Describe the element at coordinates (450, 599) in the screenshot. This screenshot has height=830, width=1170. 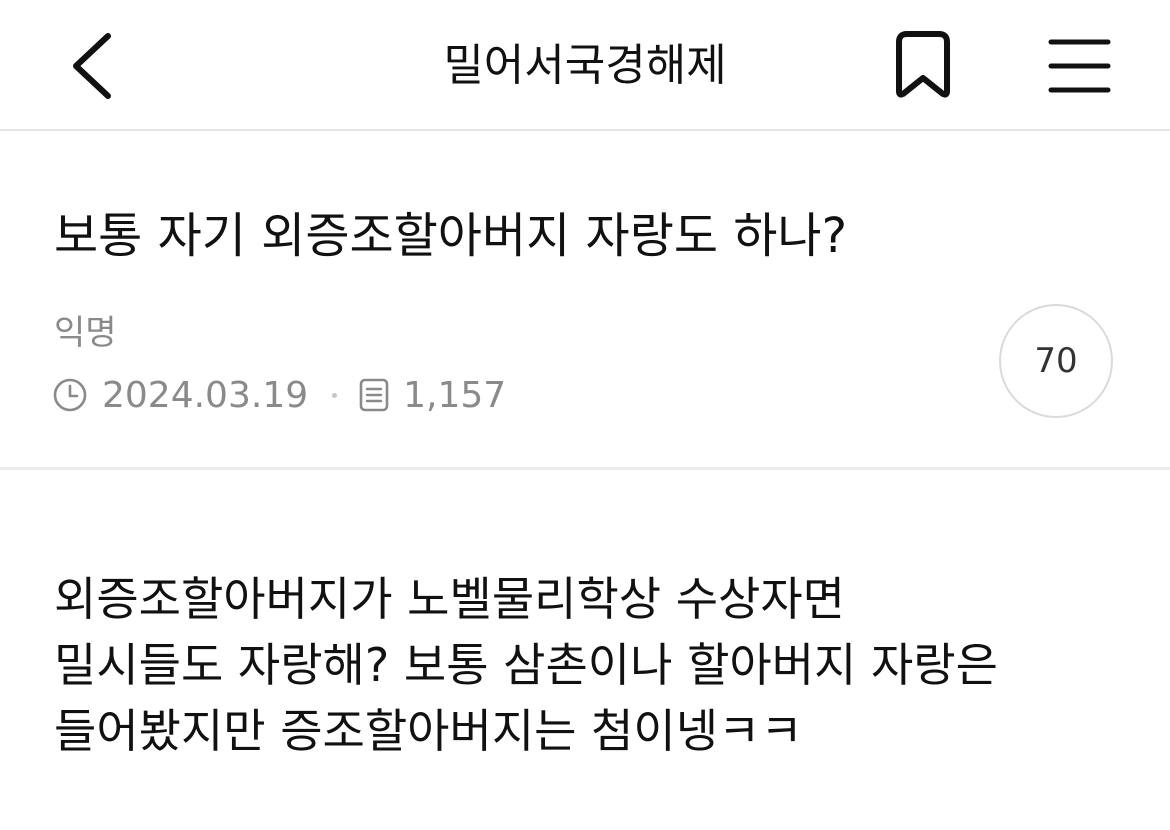
I see `post-body-line: 외증조할아버지가 노벨물리학상 수상자면` at that location.